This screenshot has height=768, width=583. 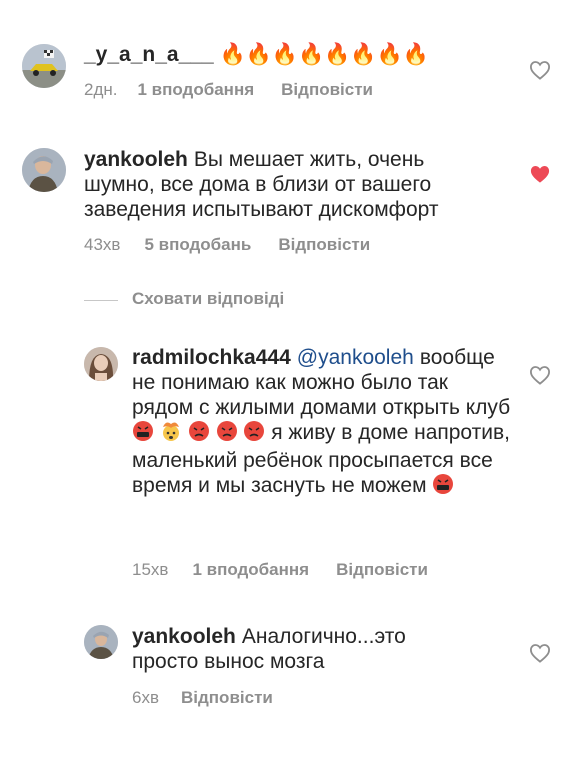 I want to click on reply-username: yankooleh, so click(x=184, y=636).